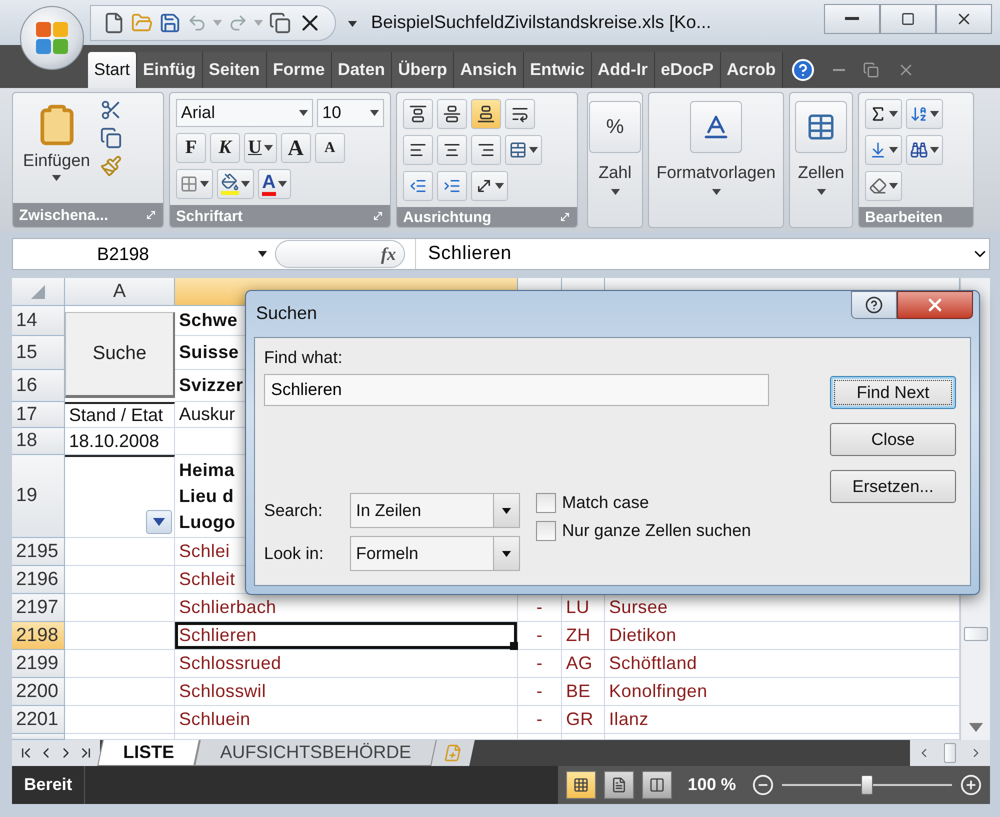 This screenshot has height=817, width=1000. Describe the element at coordinates (423, 70) in the screenshot. I see `ribbon-tab: Überp` at that location.